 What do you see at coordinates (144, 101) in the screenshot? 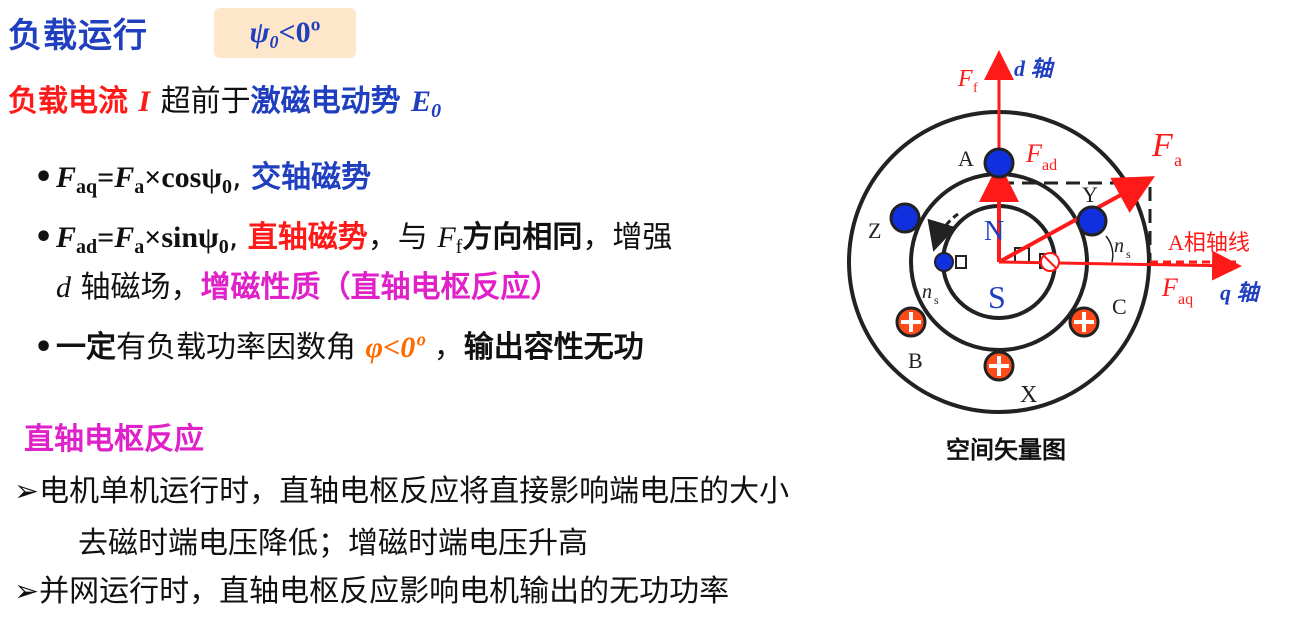
I see `current-symbol: I` at bounding box center [144, 101].